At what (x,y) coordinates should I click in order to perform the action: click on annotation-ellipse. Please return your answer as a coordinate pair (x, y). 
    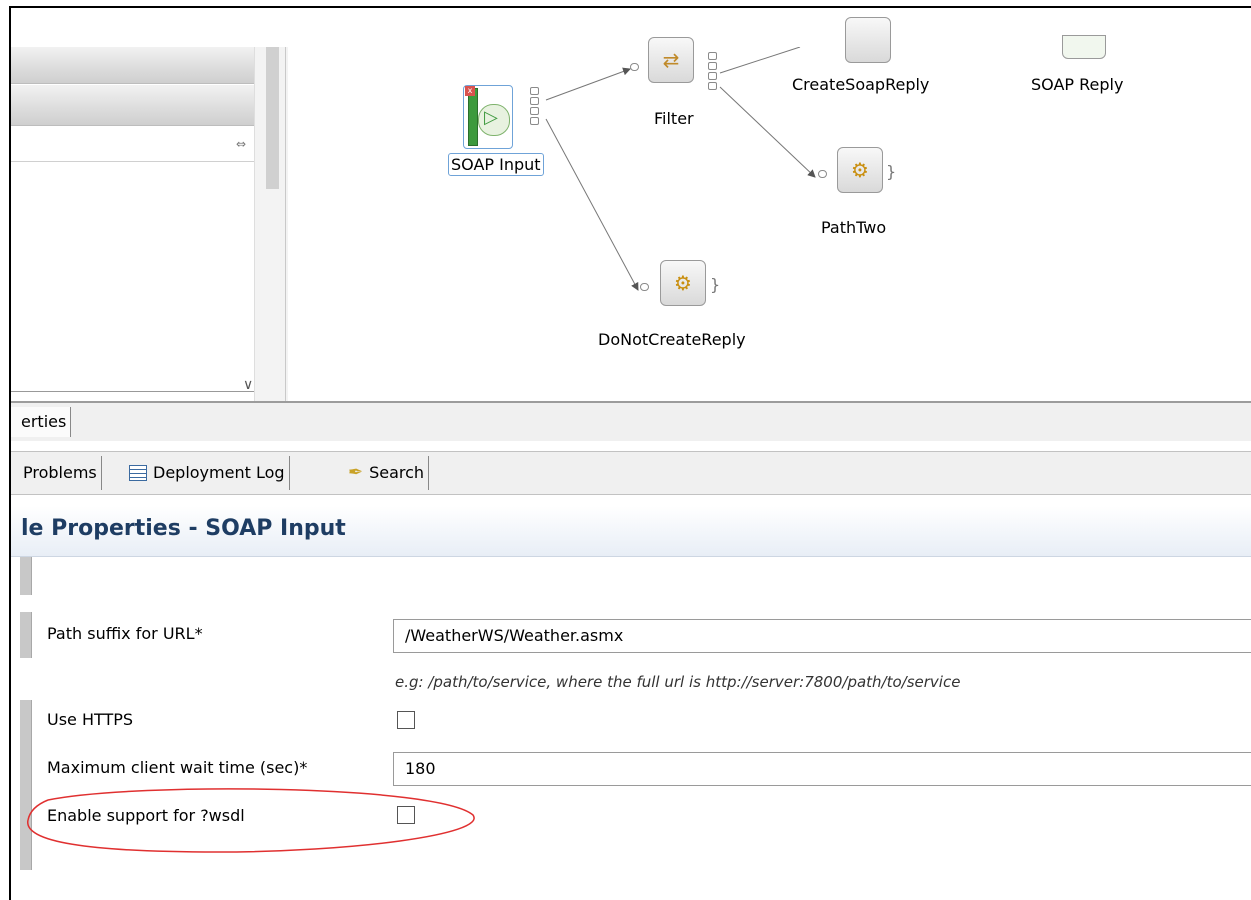
    Looking at the image, I should click on (251, 820).